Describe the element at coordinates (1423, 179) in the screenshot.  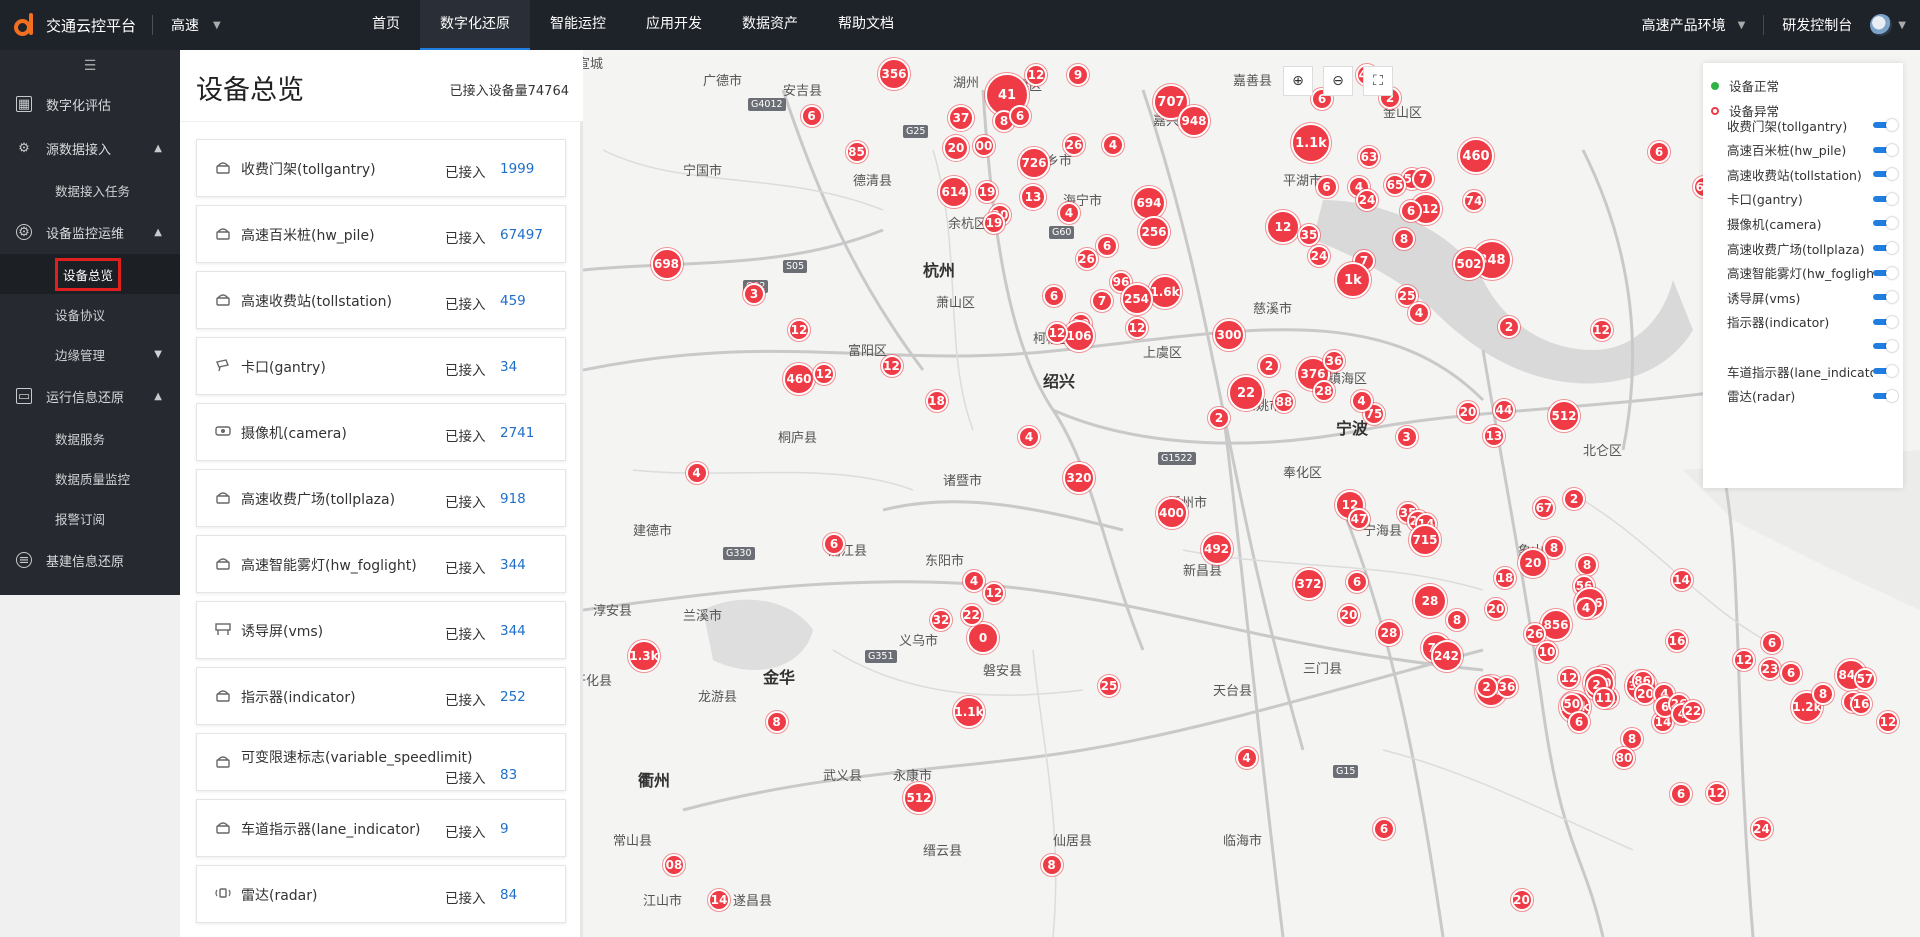
I see `device-cluster-marker: 7` at that location.